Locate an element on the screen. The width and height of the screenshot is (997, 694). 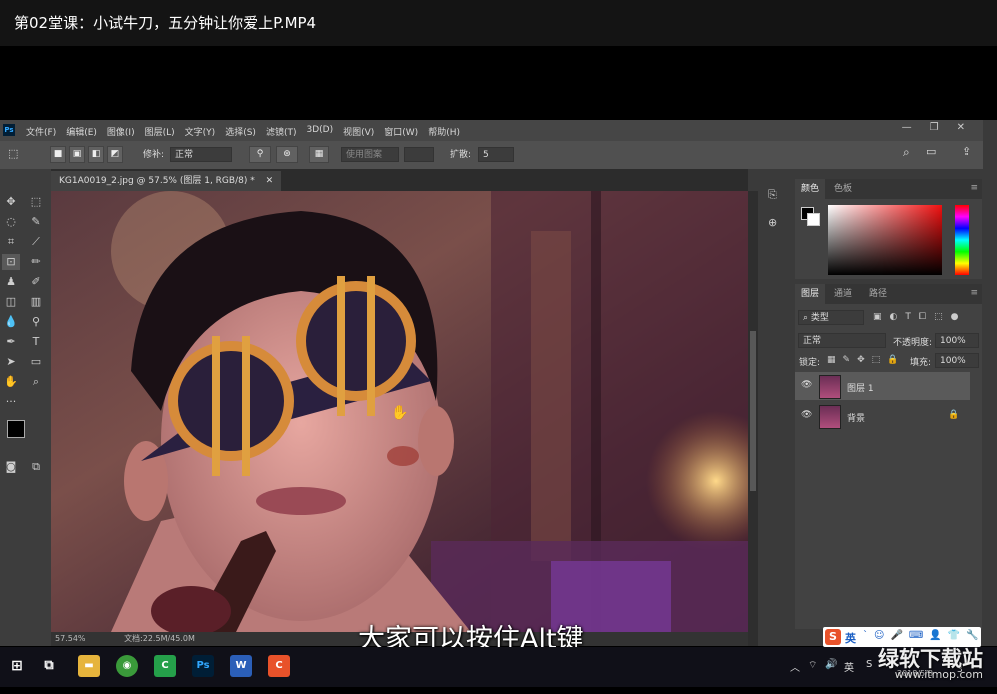
emoji-icon: ☺ is located at coordinates (879, 635).